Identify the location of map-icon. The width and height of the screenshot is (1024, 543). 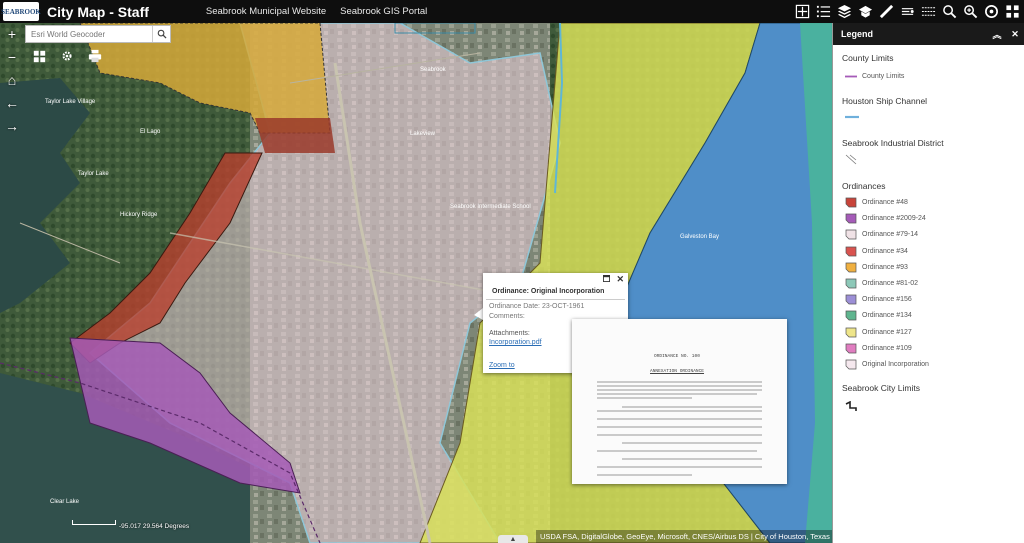
(802, 11).